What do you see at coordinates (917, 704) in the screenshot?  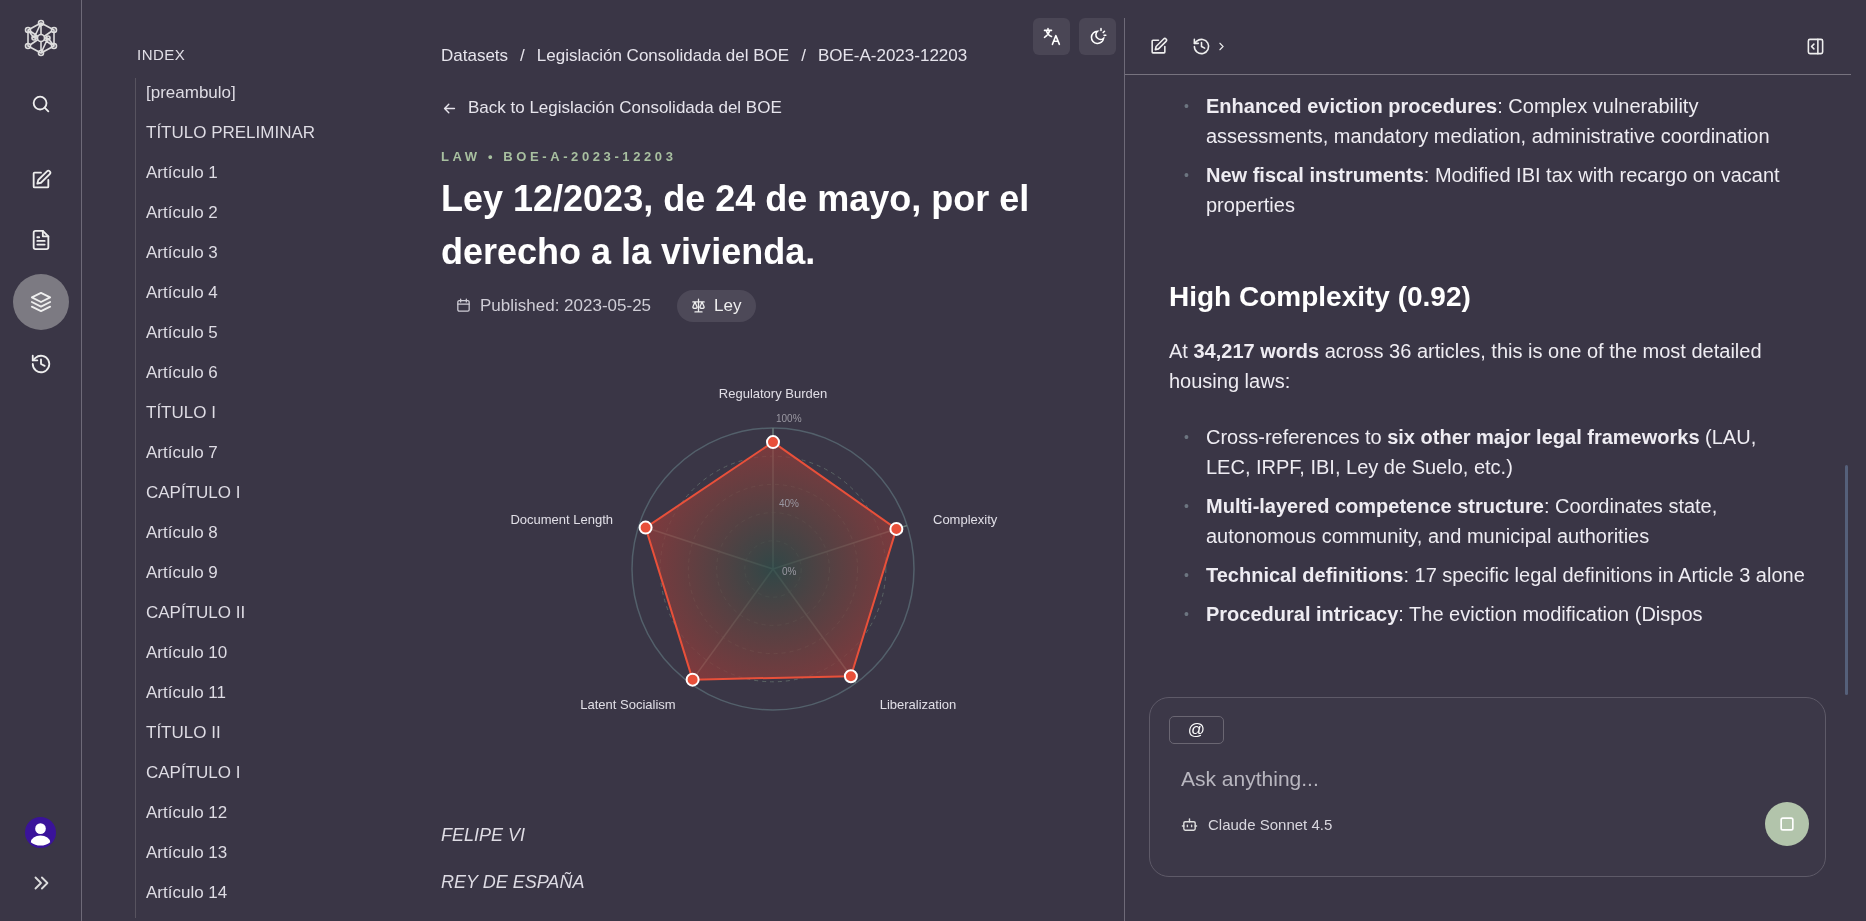 I see `axis-label: Liberalization` at bounding box center [917, 704].